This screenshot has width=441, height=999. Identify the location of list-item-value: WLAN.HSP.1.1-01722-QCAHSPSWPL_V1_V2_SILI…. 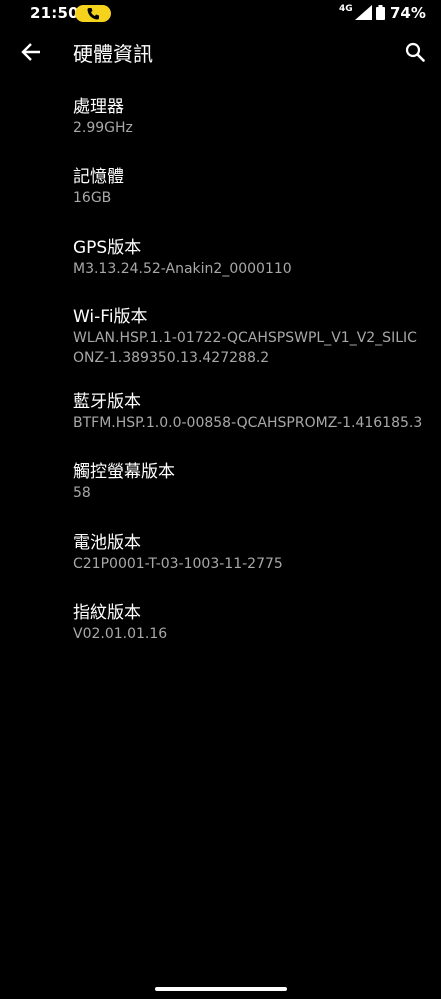
(245, 348).